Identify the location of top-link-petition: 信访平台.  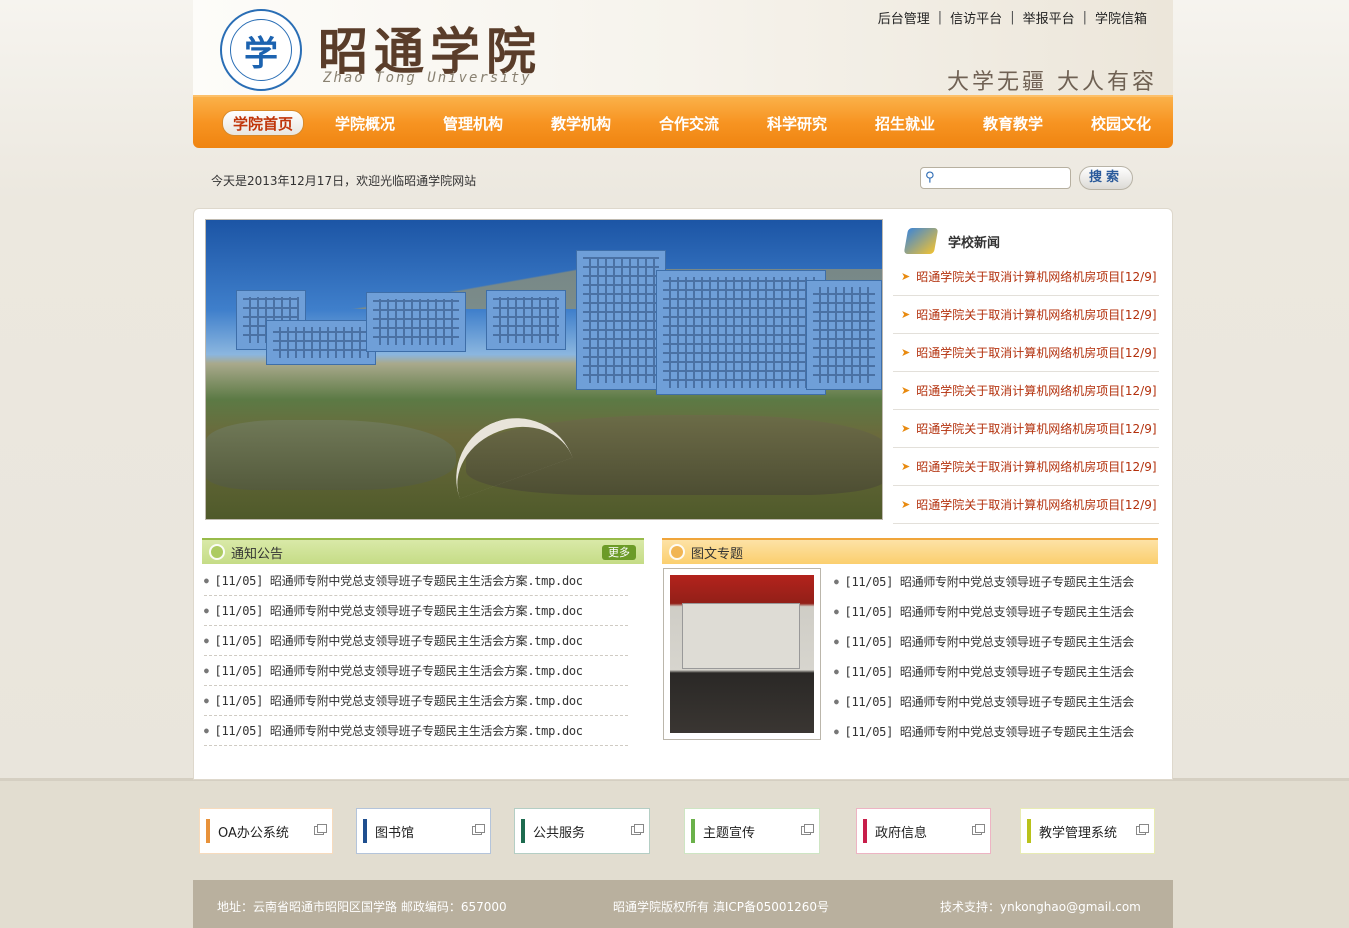
(976, 17).